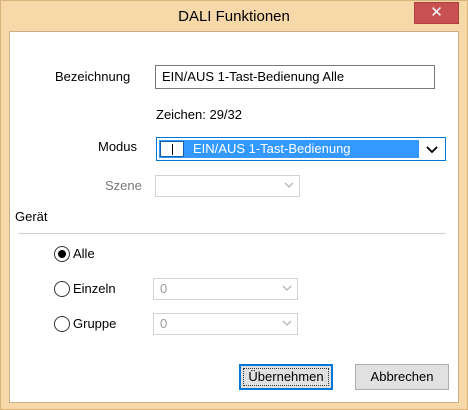  Describe the element at coordinates (84, 253) in the screenshot. I see `radio-alle-label: Alle` at that location.